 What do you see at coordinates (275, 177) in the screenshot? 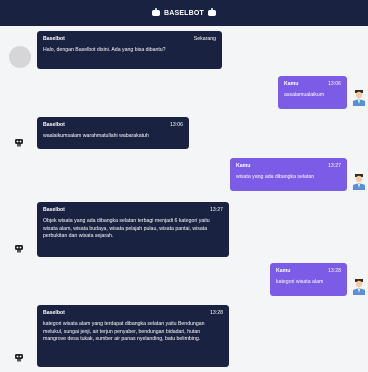
I see `message-text: wisata yang ada dibangka selatan` at bounding box center [275, 177].